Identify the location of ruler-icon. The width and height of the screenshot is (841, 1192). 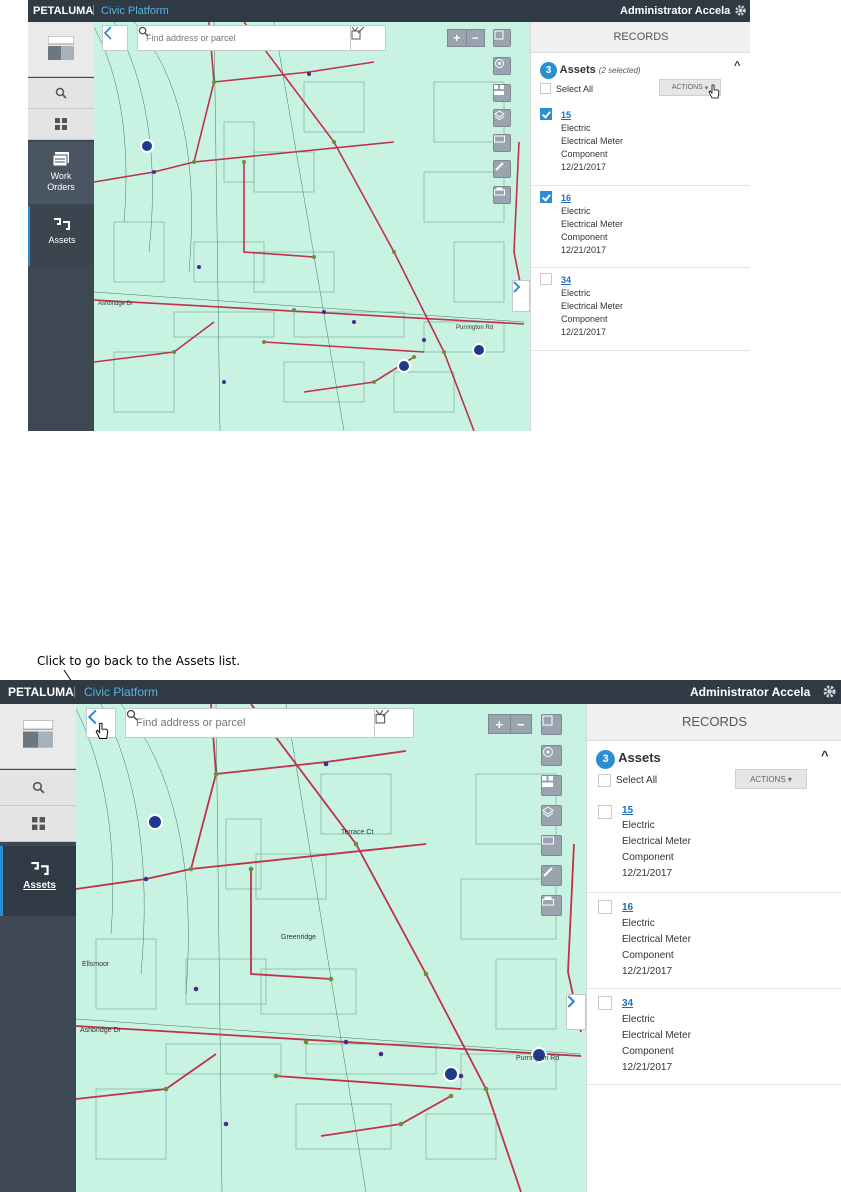
(499, 139).